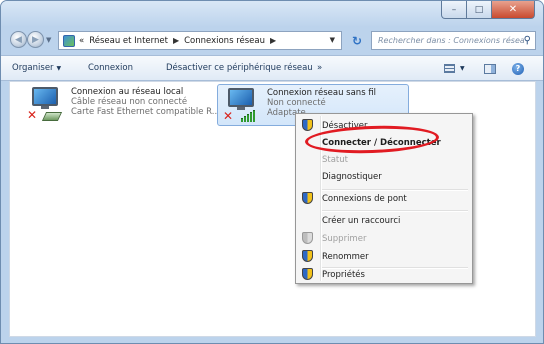 This screenshot has width=544, height=344. I want to click on breadcrumb-network-connections: Connexions réseau, so click(224, 41).